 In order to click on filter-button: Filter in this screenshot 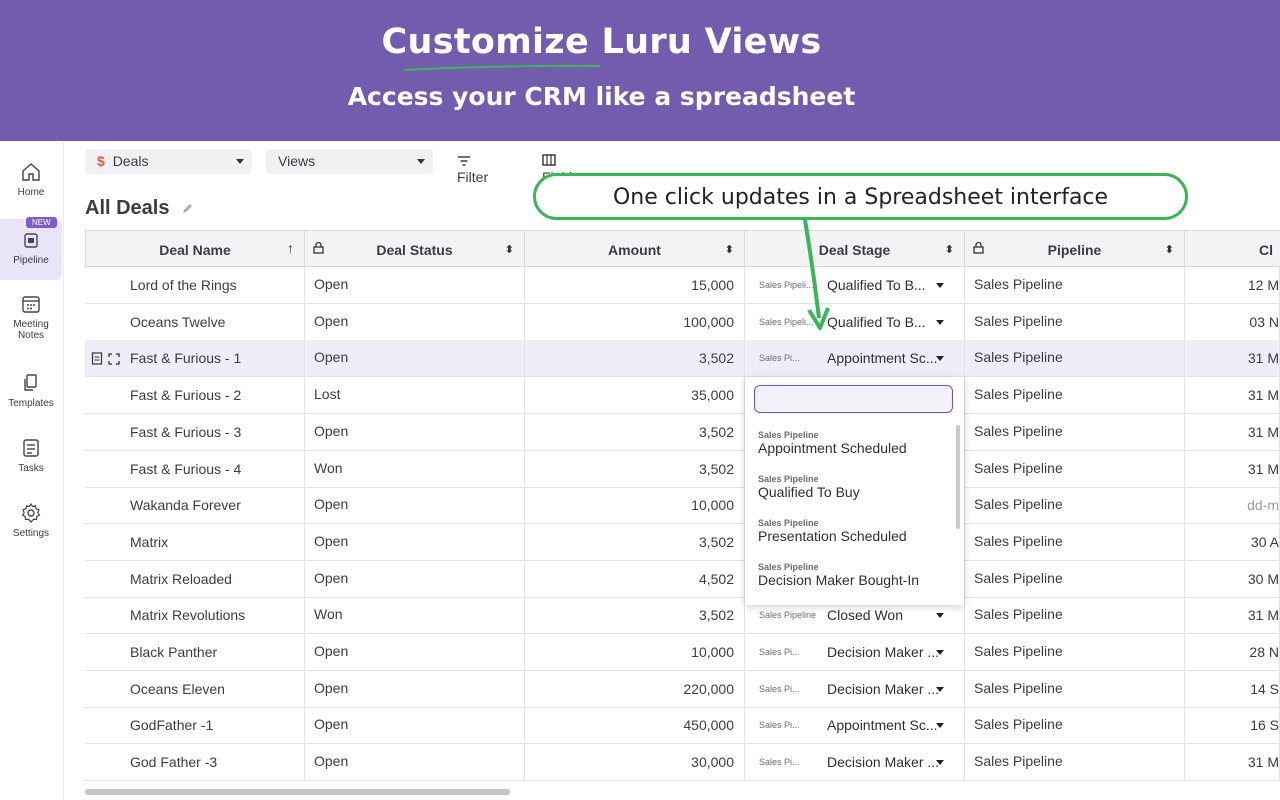, I will do `click(472, 169)`.